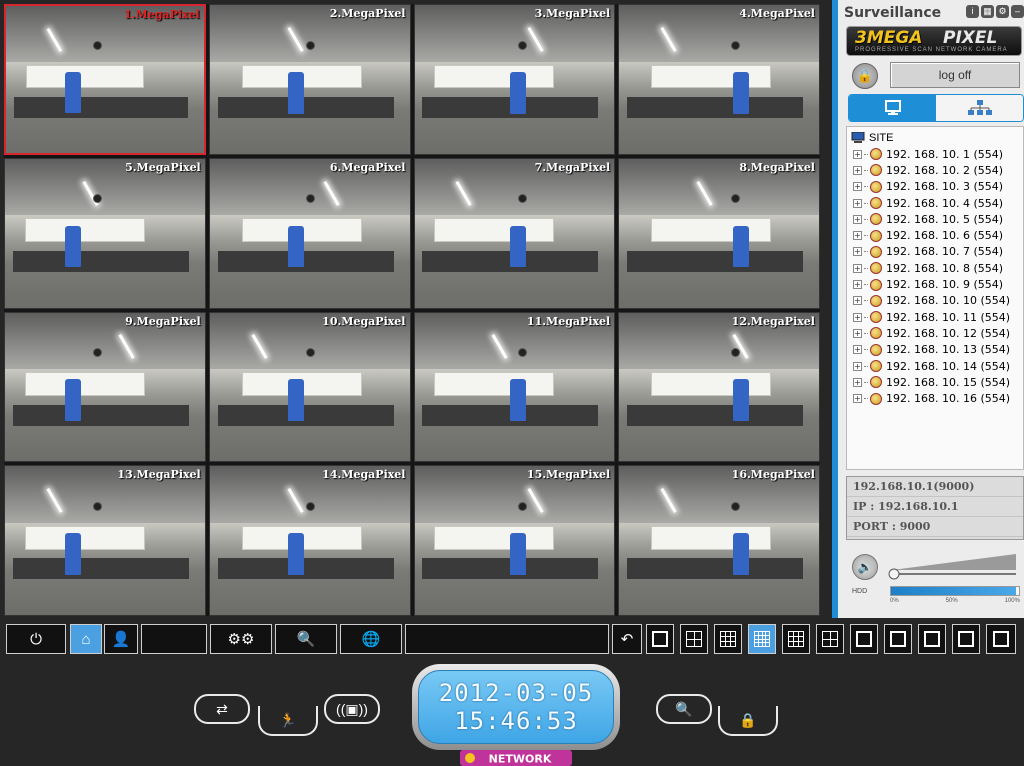  What do you see at coordinates (865, 76) in the screenshot?
I see `lock-button: 🔒` at bounding box center [865, 76].